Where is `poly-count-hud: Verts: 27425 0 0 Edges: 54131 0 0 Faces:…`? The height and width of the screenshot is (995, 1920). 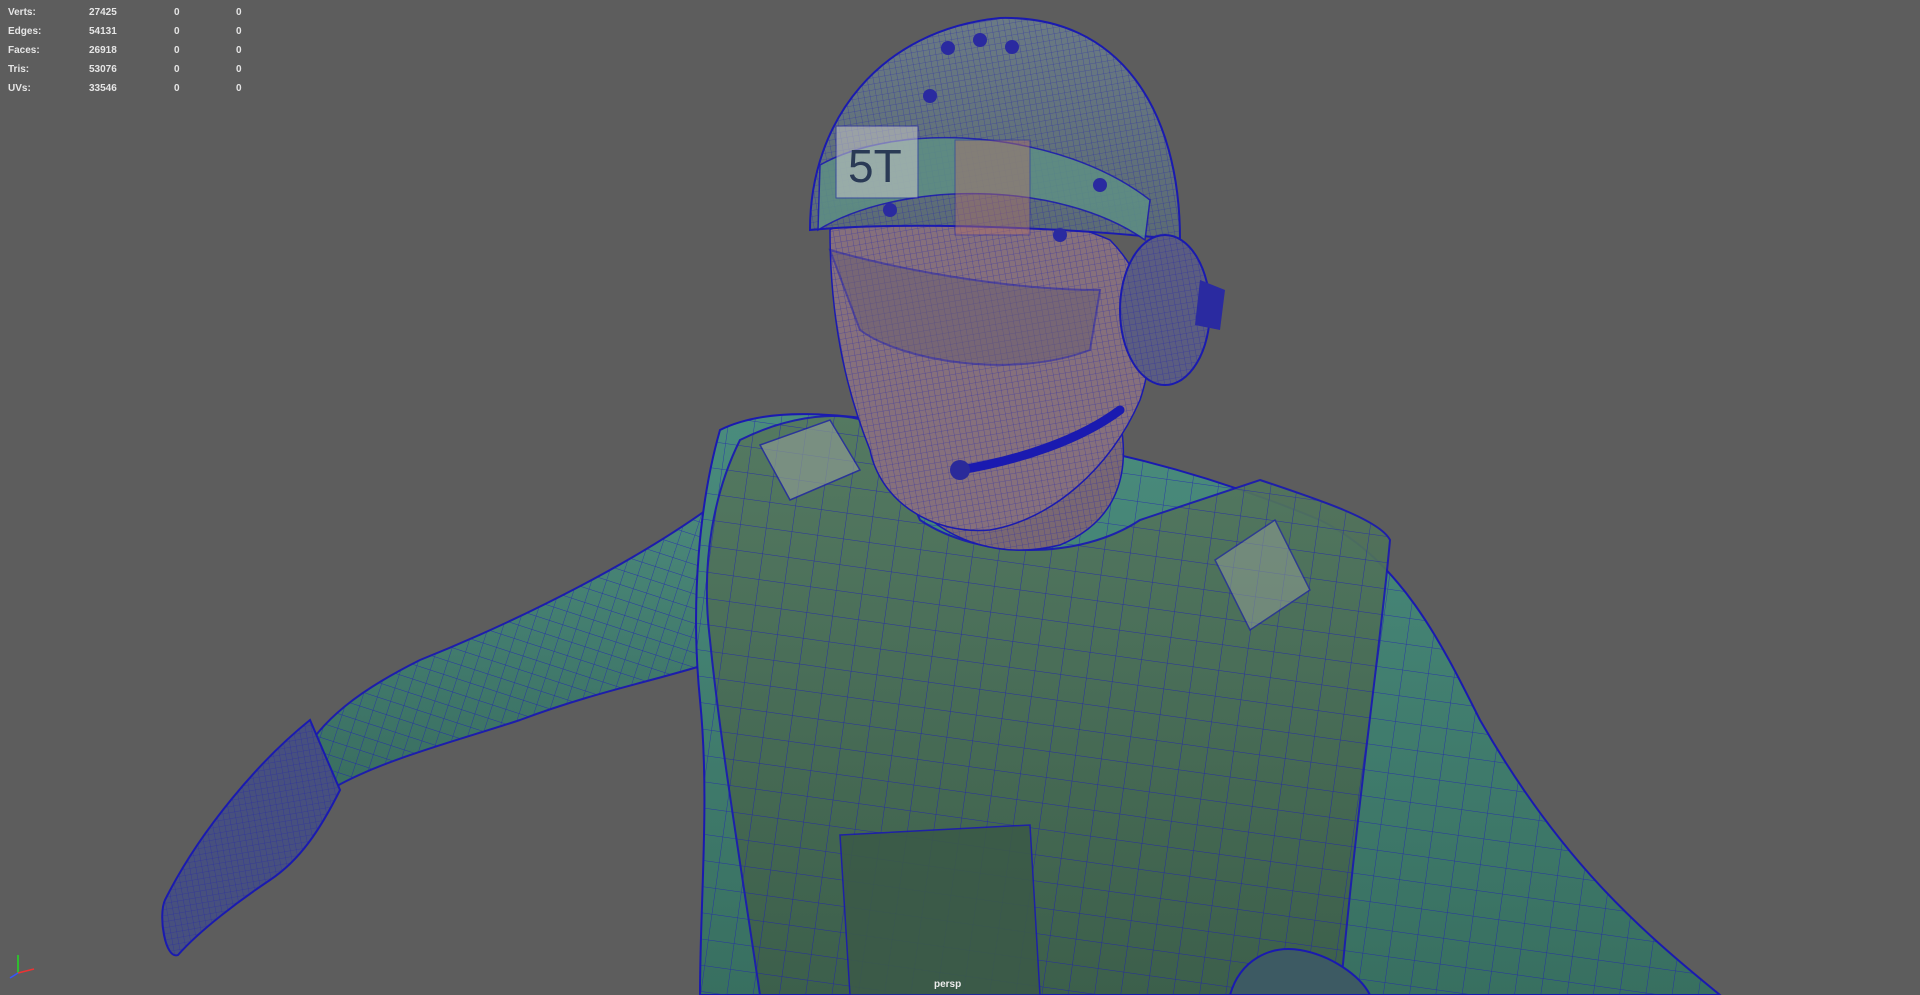 poly-count-hud: Verts: 27425 0 0 Edges: 54131 0 0 Faces:… is located at coordinates (138, 50).